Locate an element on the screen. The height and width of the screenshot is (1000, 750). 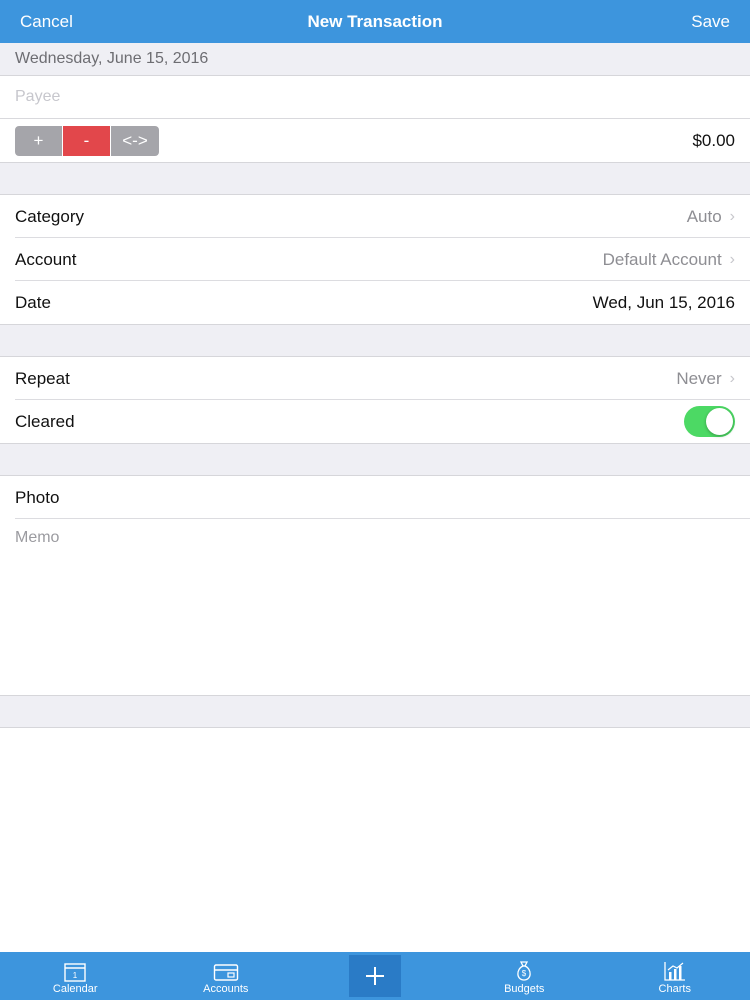
account-label: Account is located at coordinates (46, 259).